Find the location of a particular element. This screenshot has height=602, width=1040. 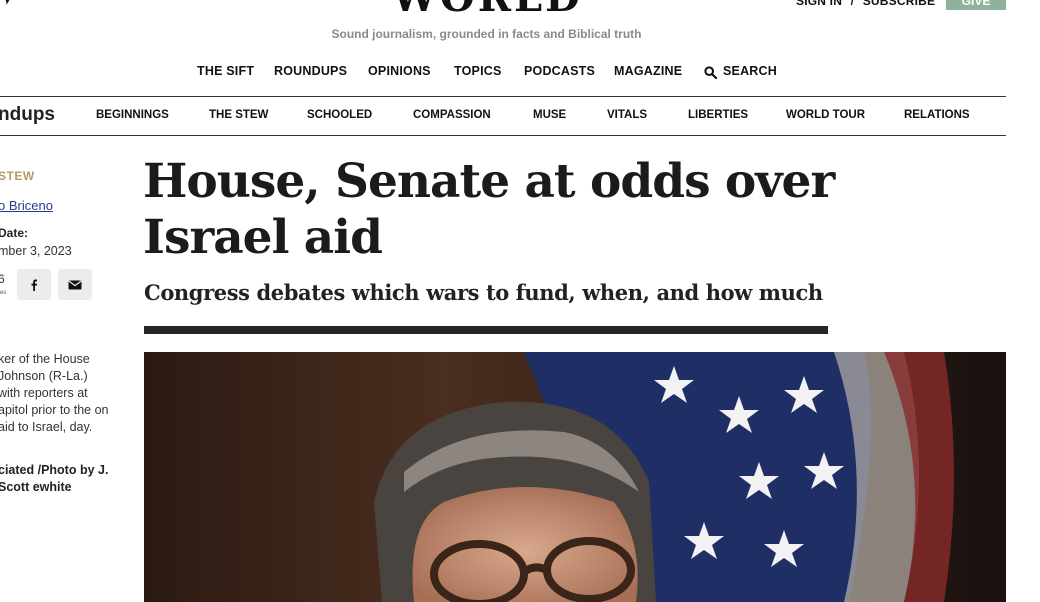

author-link: o Briceno is located at coordinates (26, 205).